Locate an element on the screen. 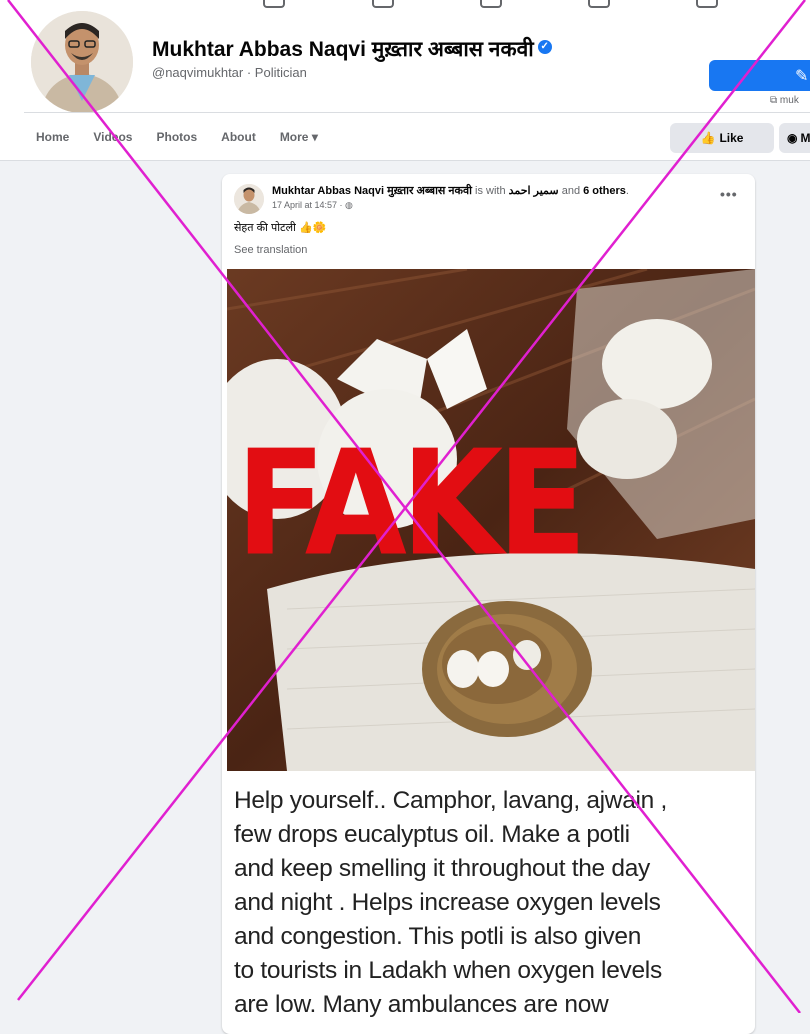  post-date: 17 April at 14:57 · is located at coordinates (308, 205).